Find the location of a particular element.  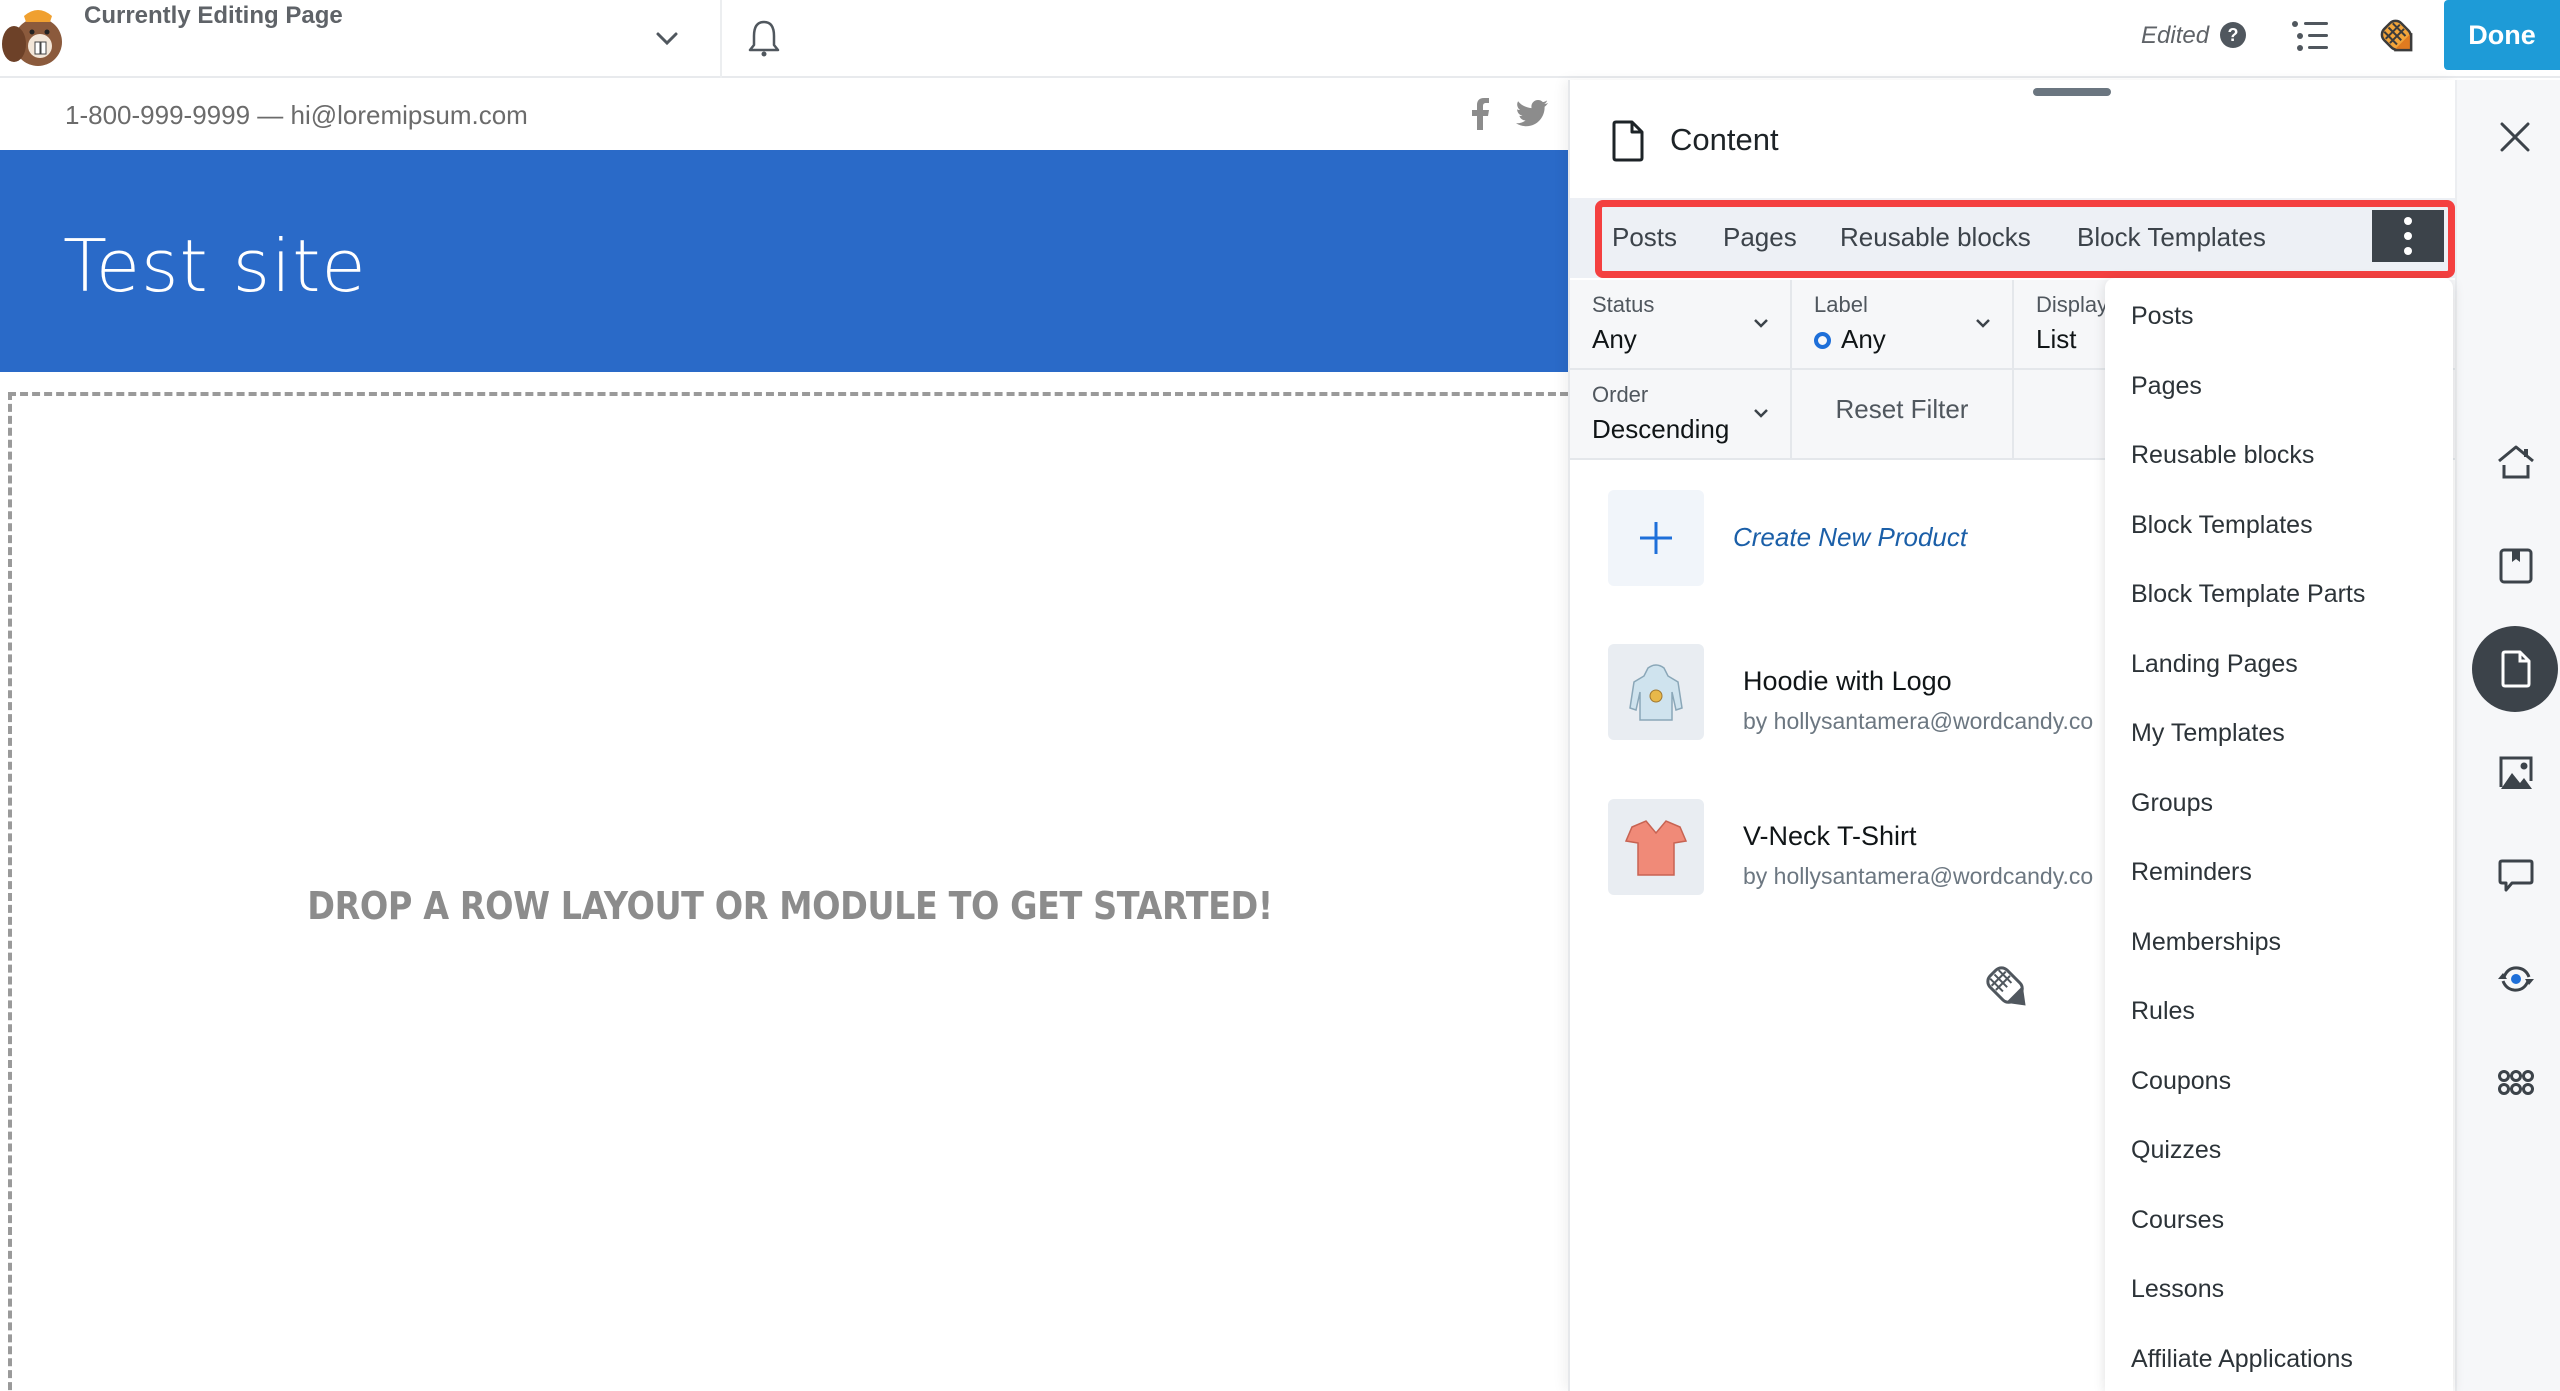

order-filter-label: Order is located at coordinates (1620, 394).